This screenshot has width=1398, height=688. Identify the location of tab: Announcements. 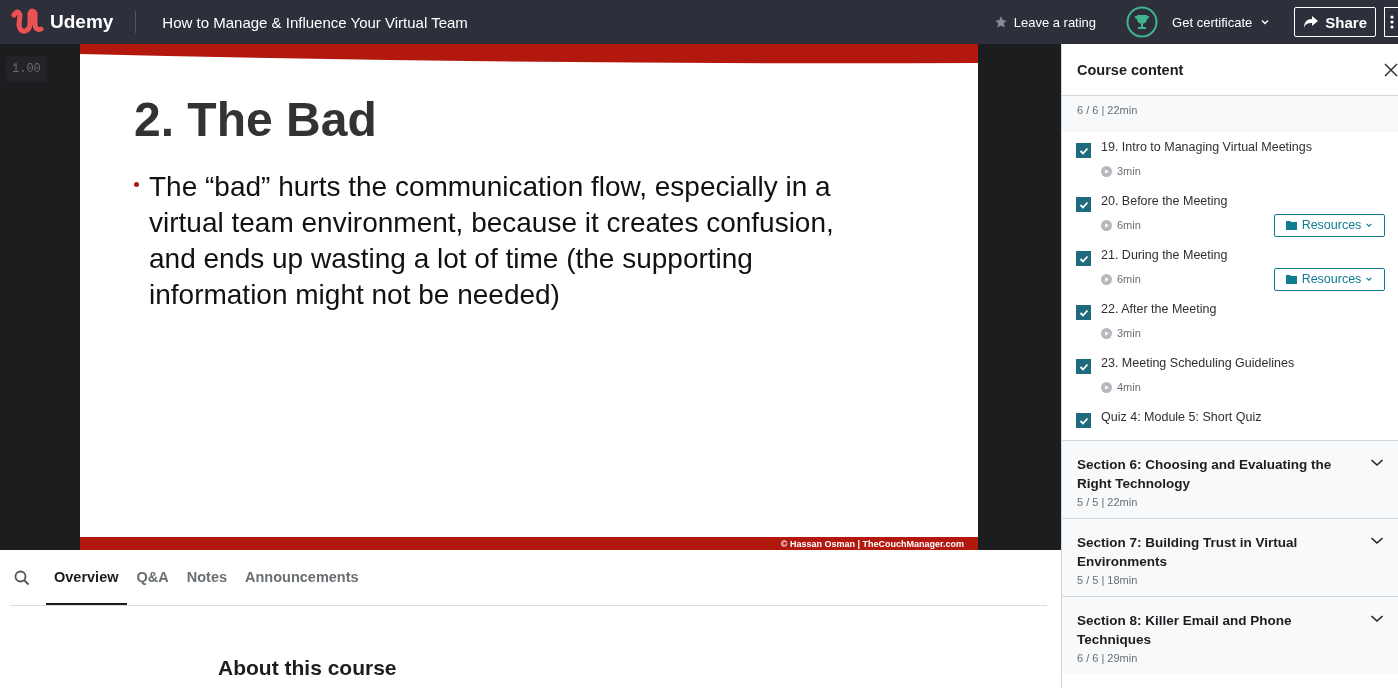
(302, 577).